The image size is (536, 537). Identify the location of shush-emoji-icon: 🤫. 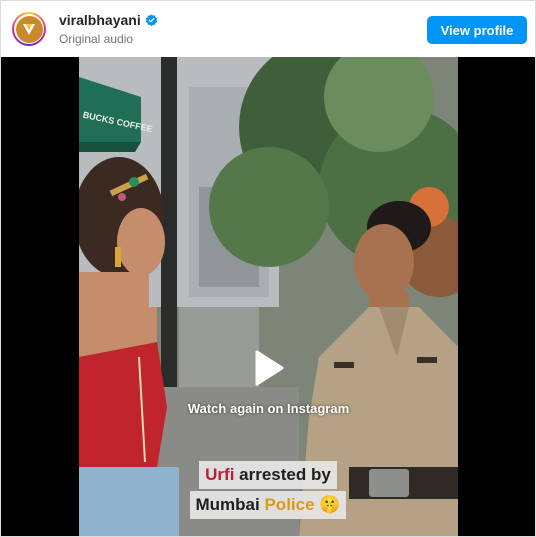
(330, 504).